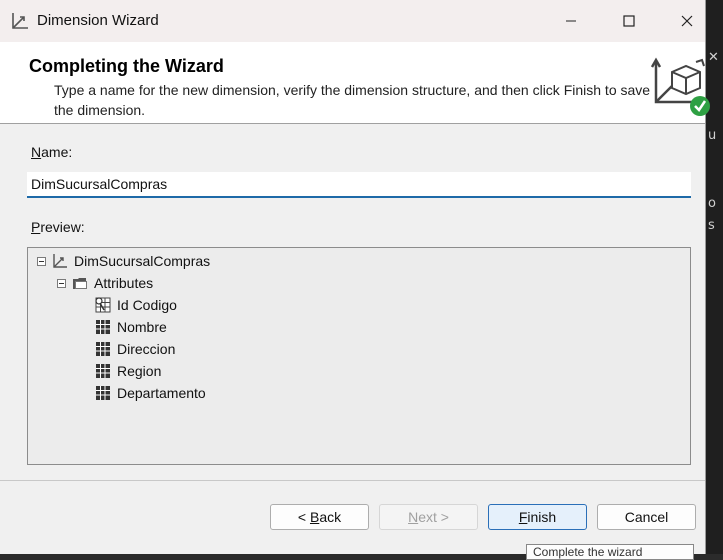  Describe the element at coordinates (52, 152) in the screenshot. I see `name-label: Name:` at that location.